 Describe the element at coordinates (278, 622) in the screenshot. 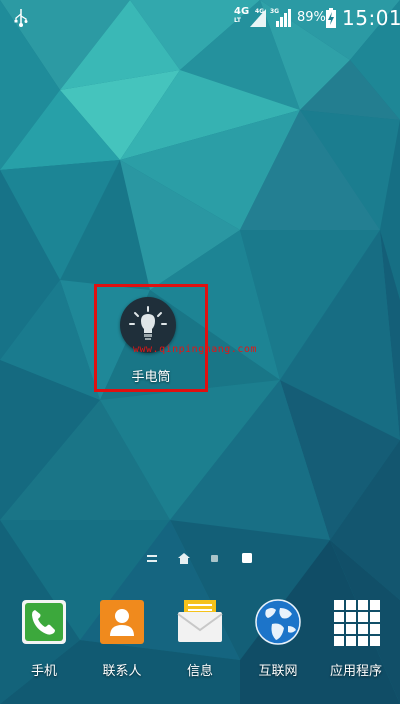

I see `internet-icon` at that location.